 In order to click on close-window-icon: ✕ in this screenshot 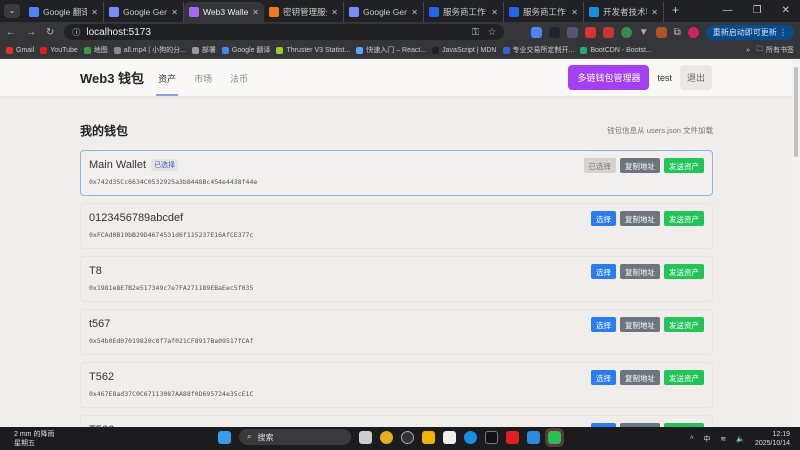, I will do `click(786, 10)`.